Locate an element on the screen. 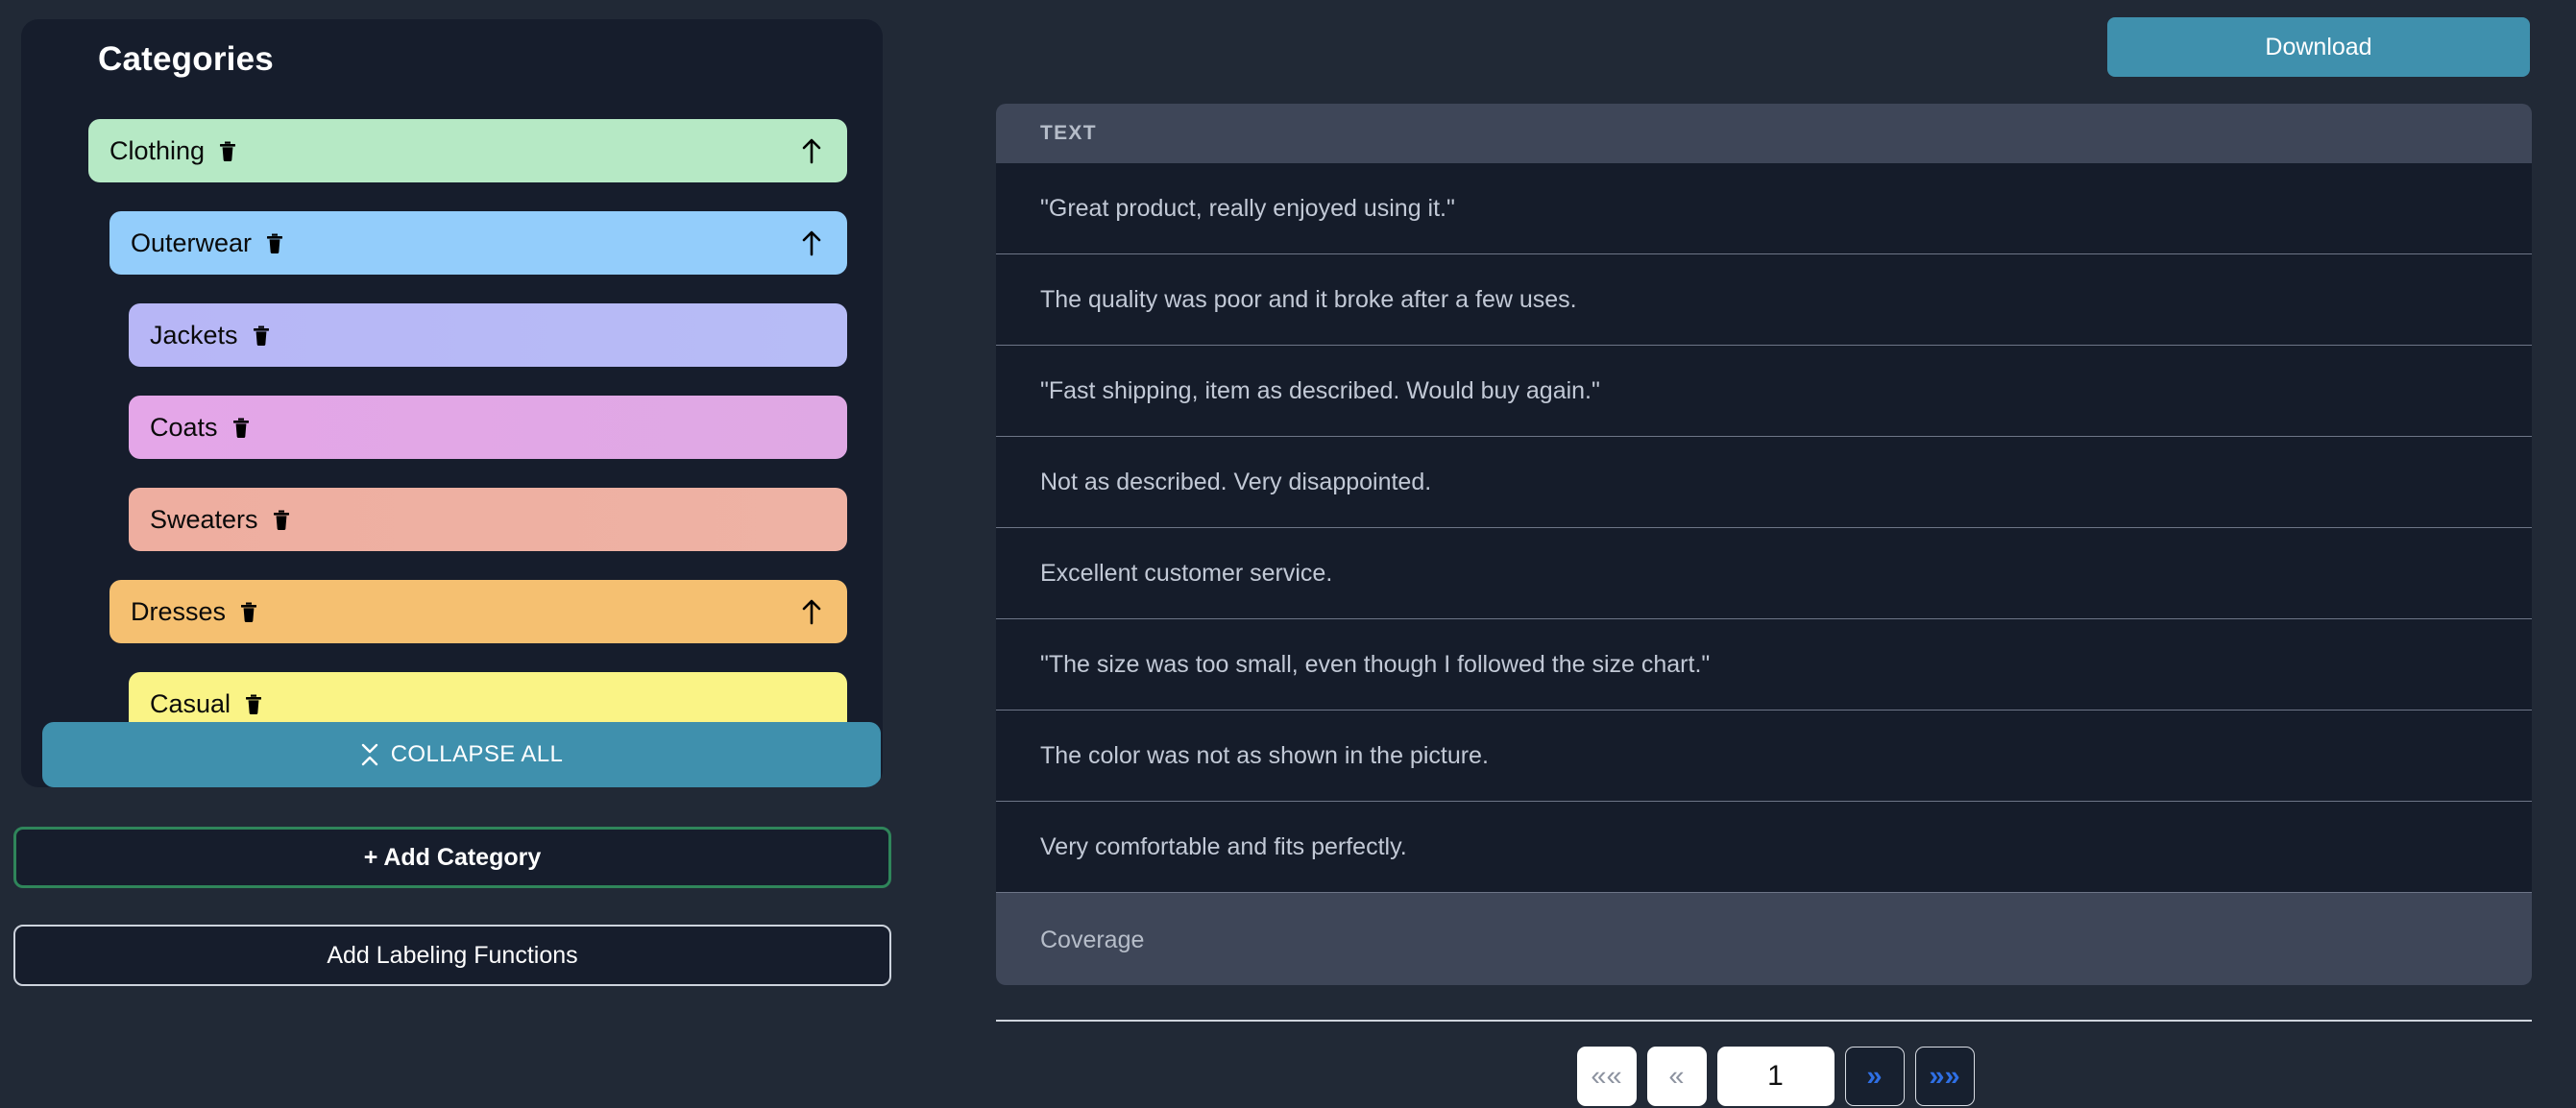  category-label-group: Jackets is located at coordinates (200, 335).